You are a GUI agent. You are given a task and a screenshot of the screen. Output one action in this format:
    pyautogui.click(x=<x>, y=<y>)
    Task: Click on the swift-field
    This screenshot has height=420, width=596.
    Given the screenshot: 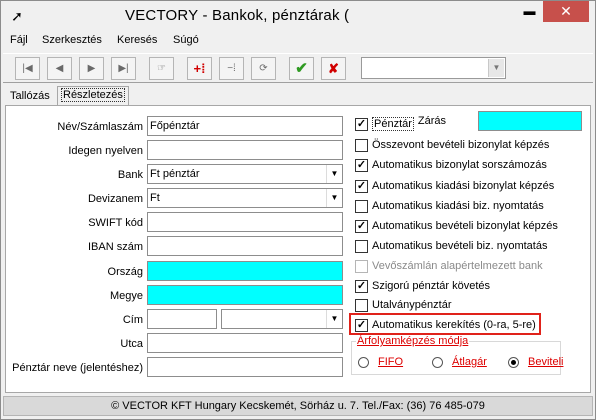 What is the action you would take?
    pyautogui.click(x=245, y=222)
    